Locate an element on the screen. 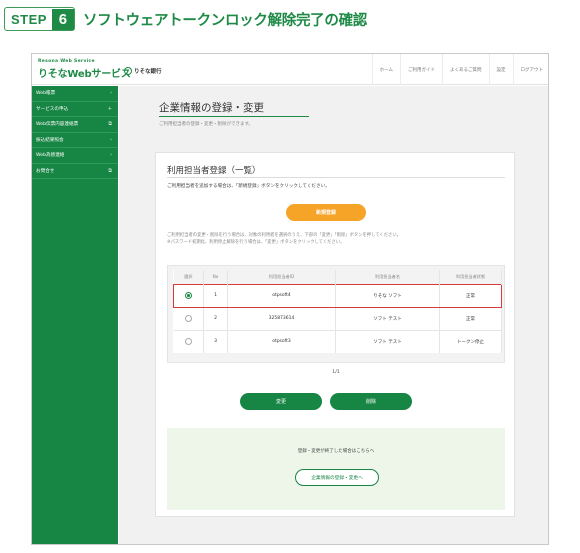 The height and width of the screenshot is (553, 580). row-no: 2 is located at coordinates (215, 318).